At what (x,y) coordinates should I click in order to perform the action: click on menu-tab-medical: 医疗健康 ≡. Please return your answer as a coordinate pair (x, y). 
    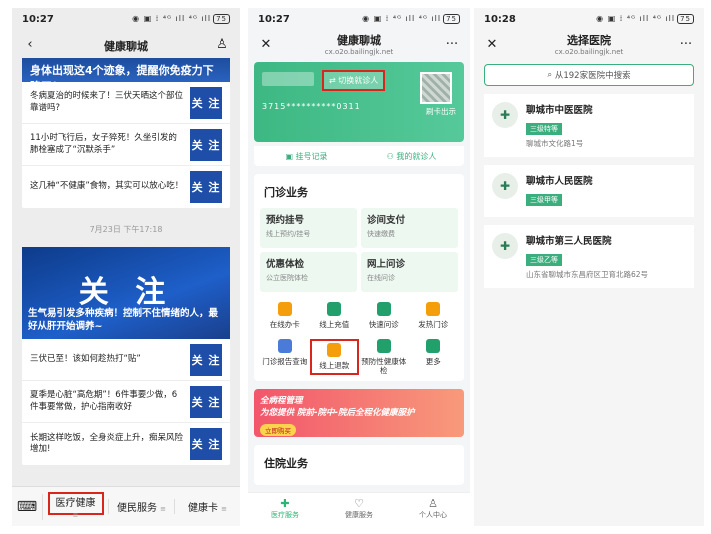
    Looking at the image, I should click on (75, 505).